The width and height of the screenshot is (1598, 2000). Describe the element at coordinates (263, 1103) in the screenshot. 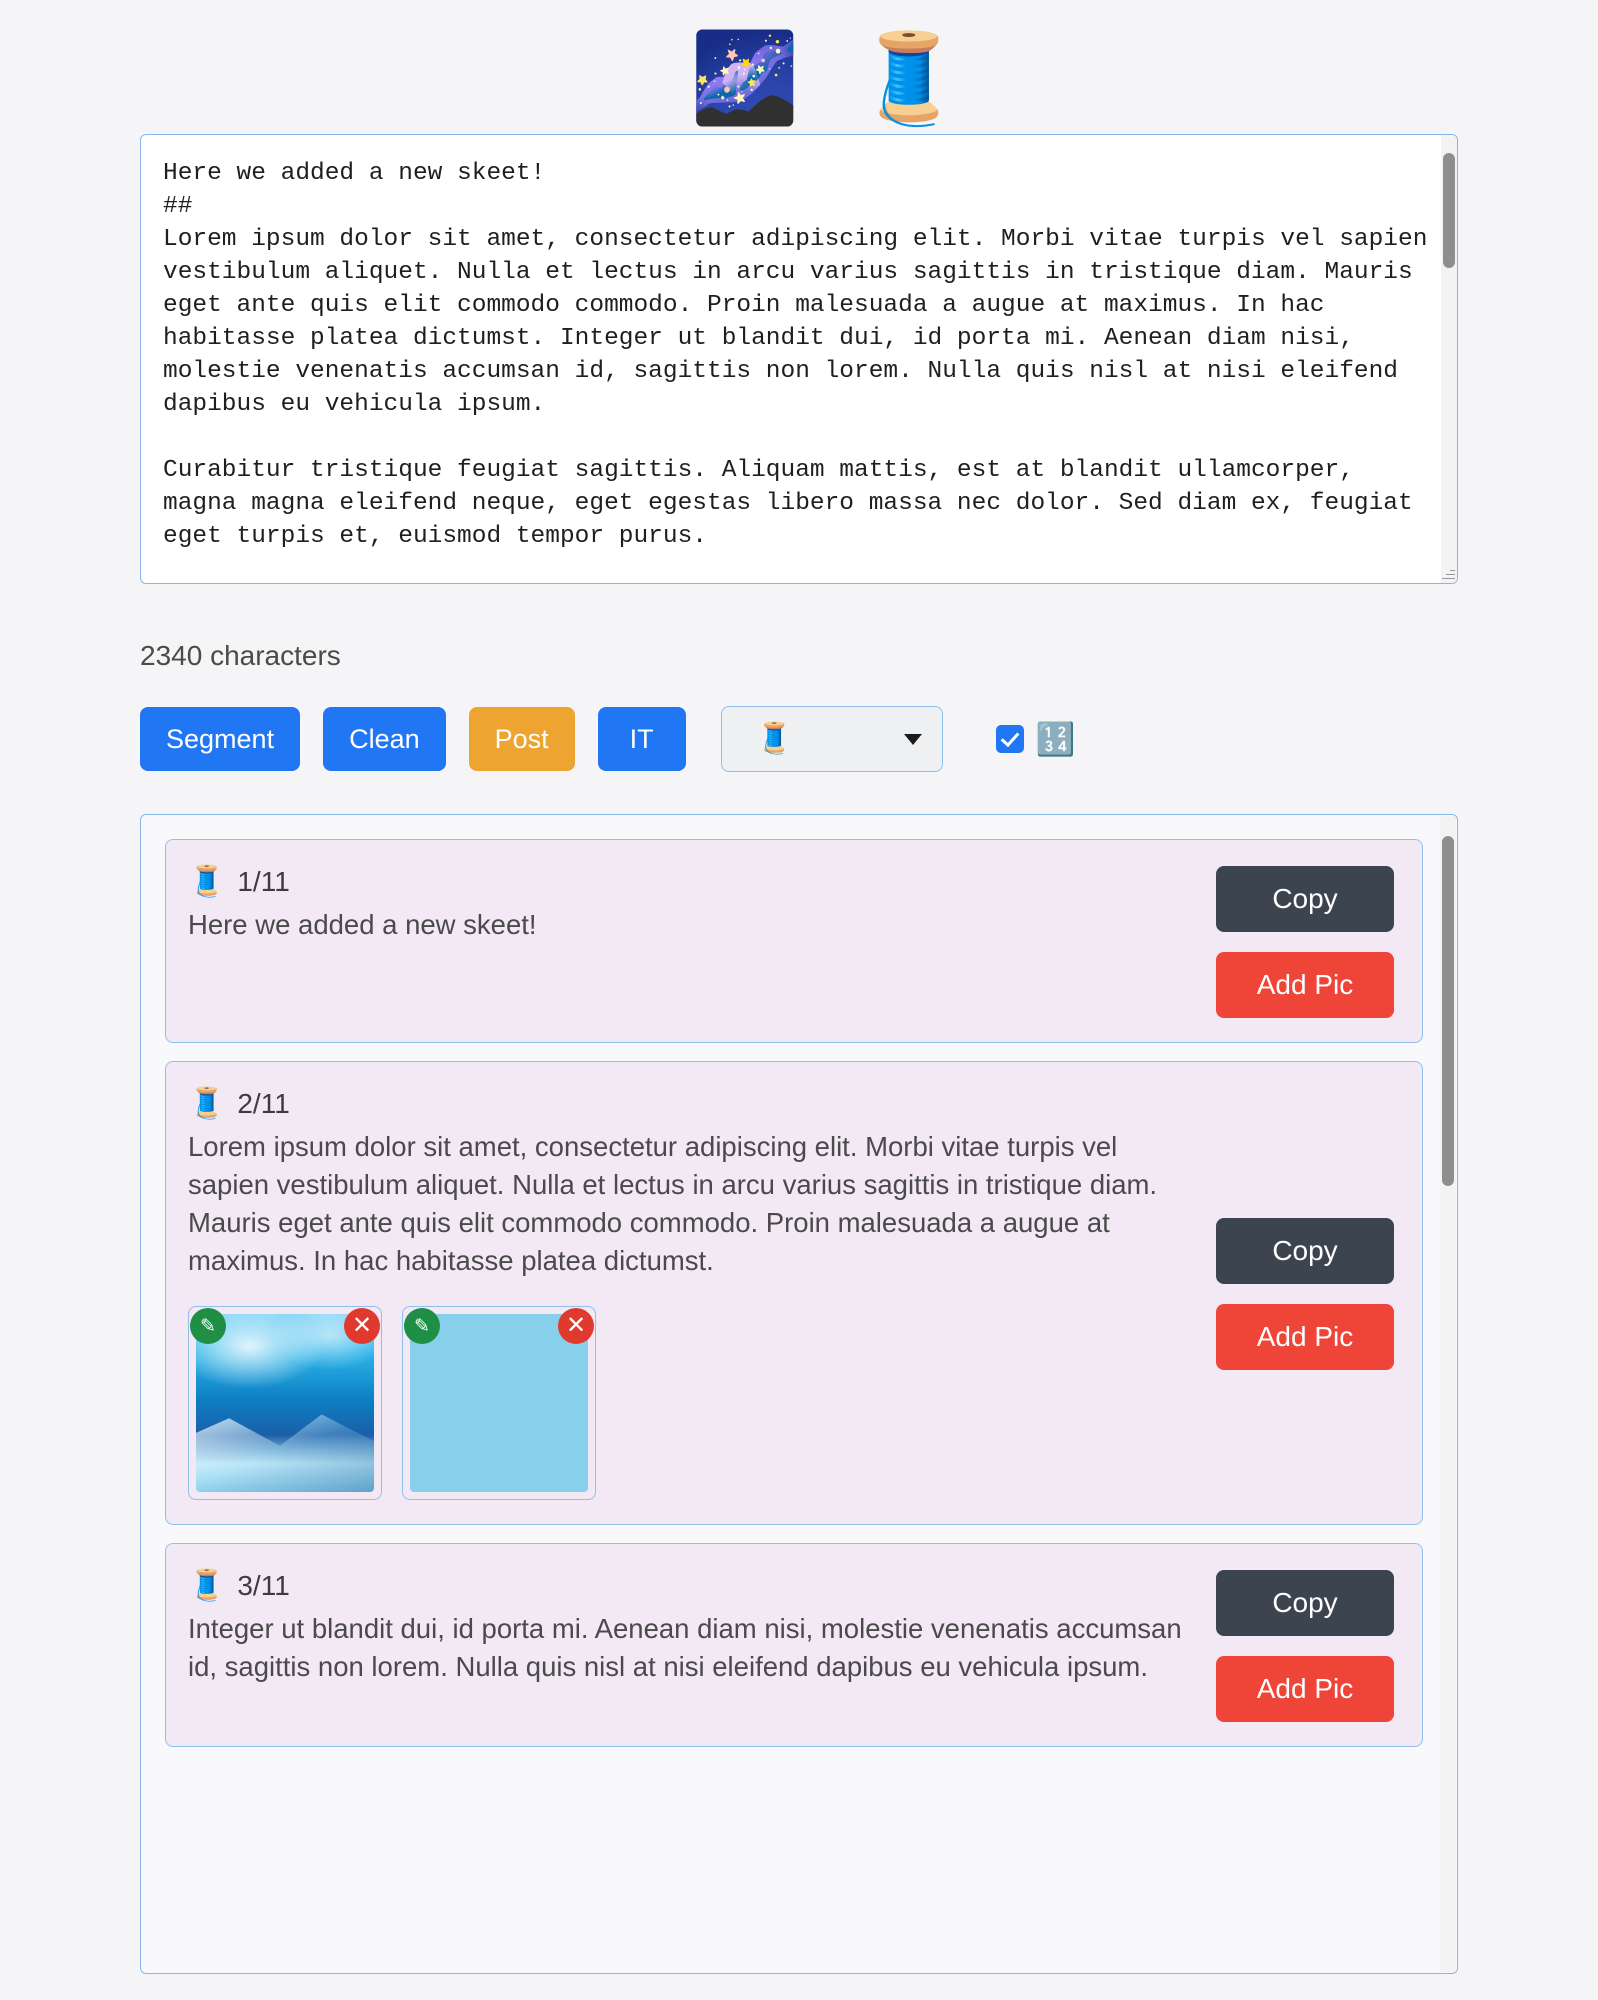

I see `segment-index: 2/11` at that location.